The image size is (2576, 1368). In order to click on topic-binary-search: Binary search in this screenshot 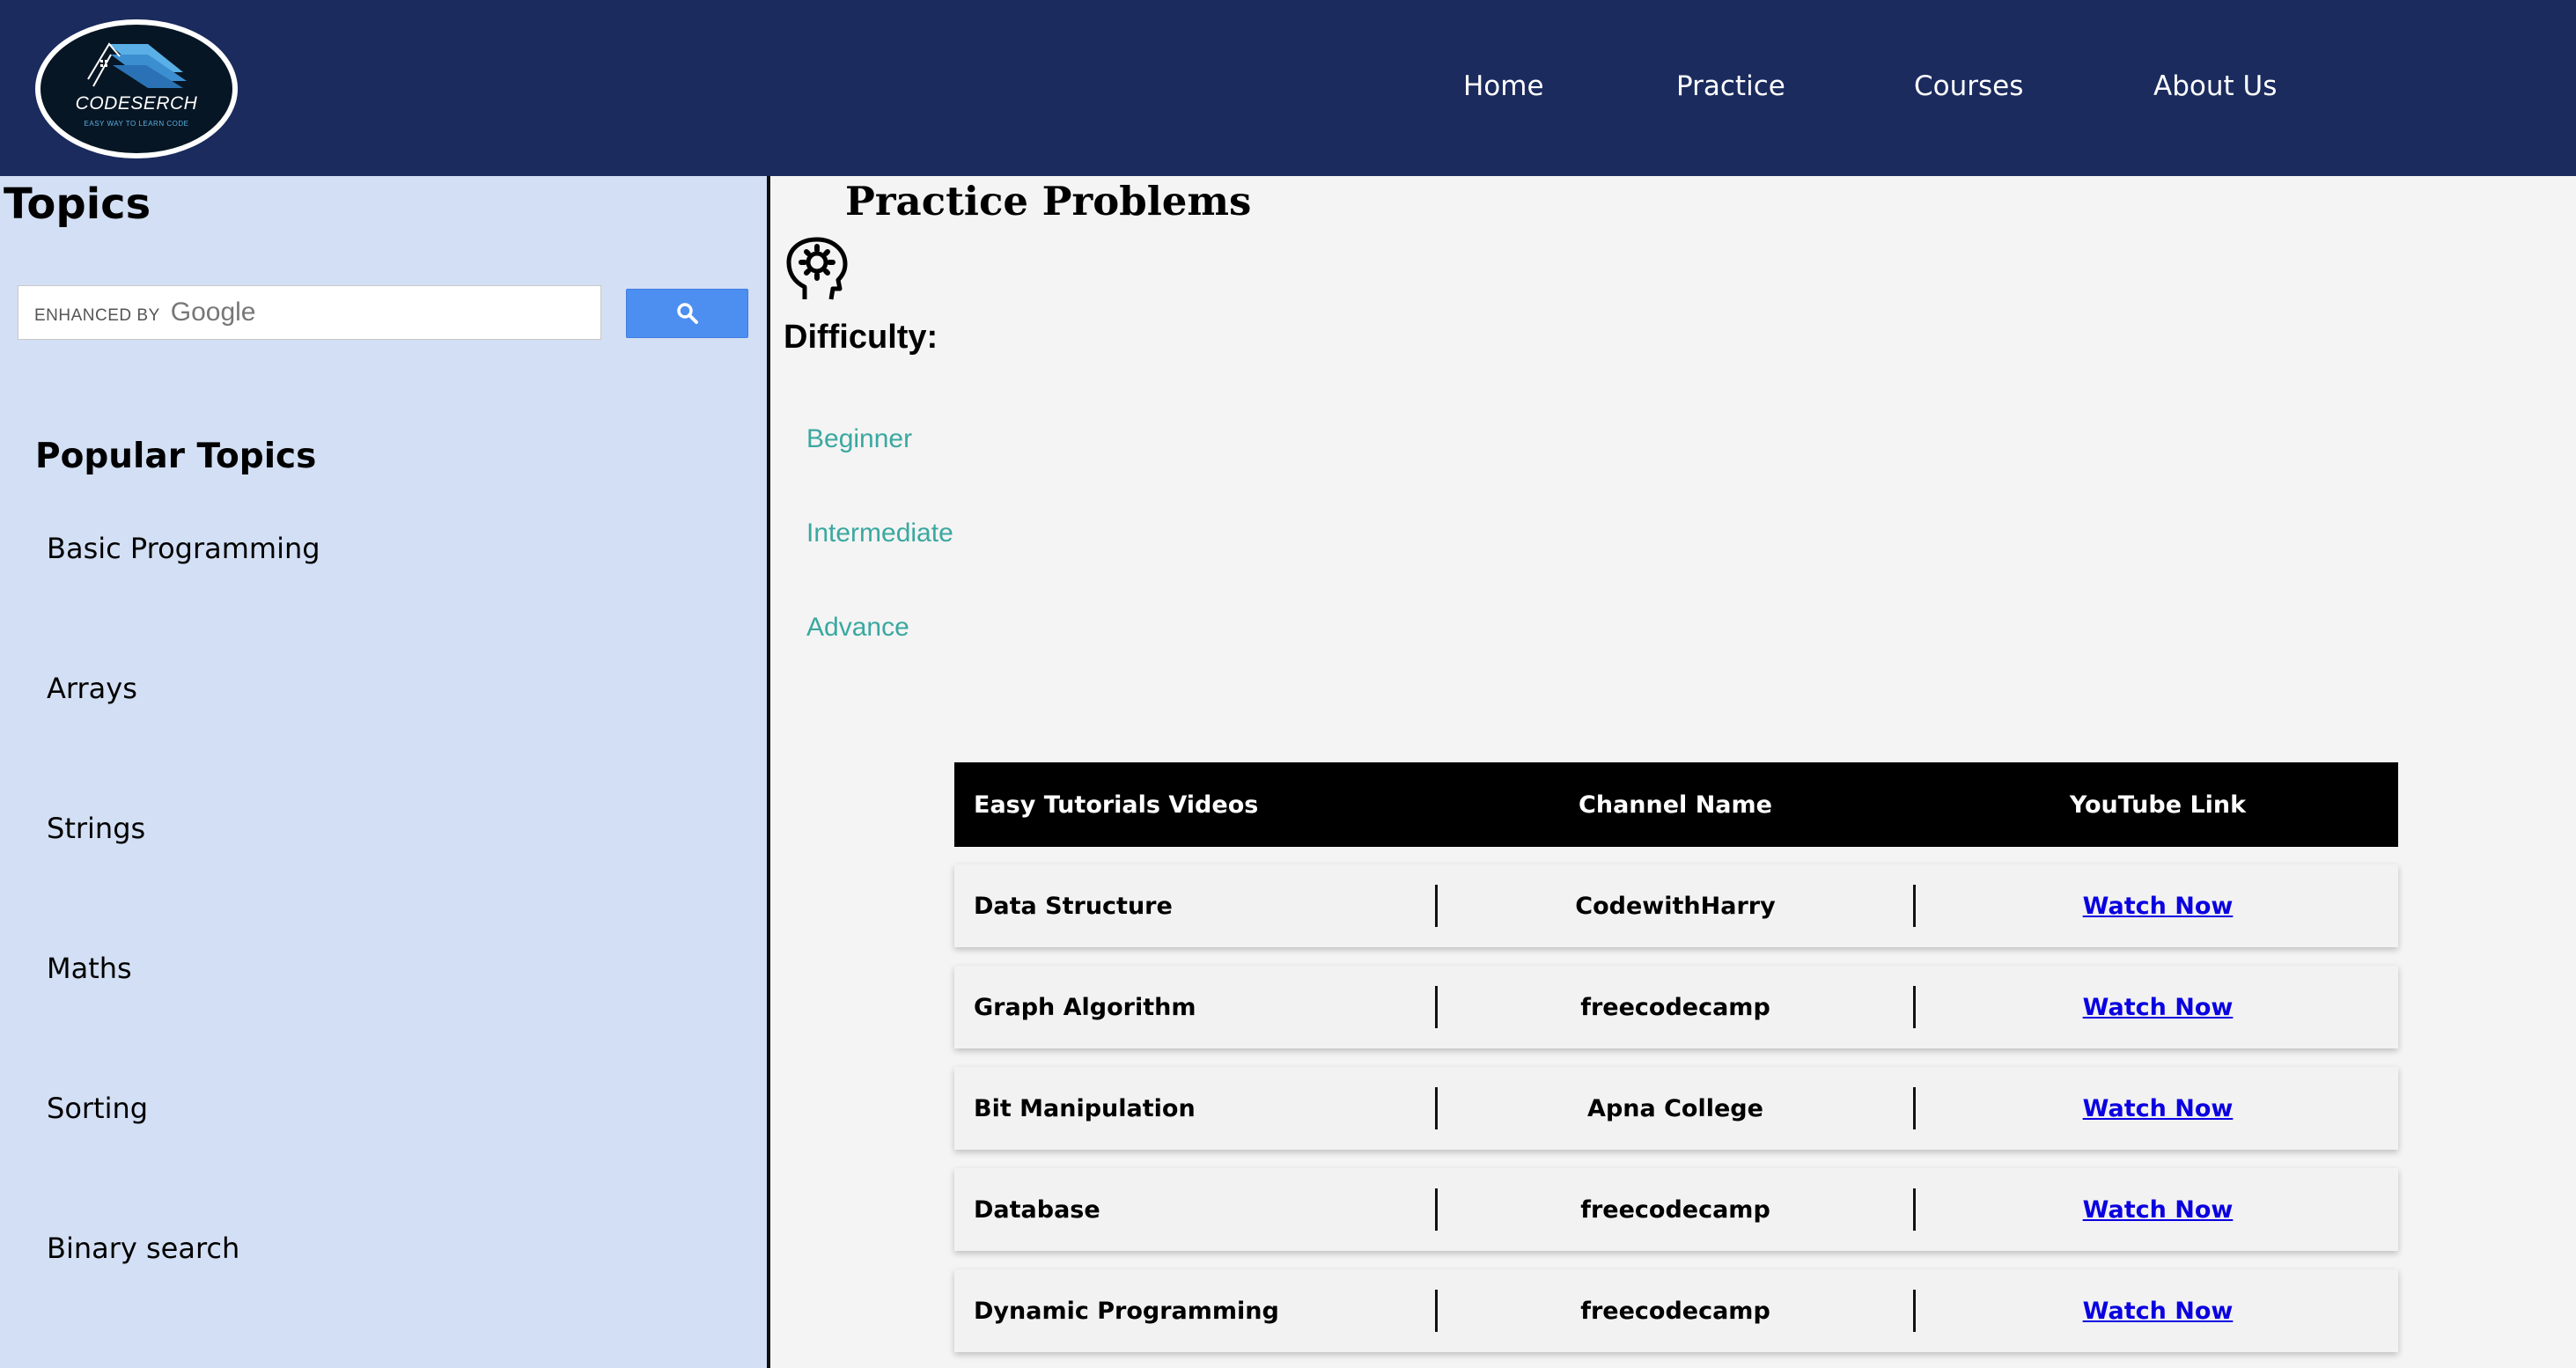, I will do `click(143, 1249)`.